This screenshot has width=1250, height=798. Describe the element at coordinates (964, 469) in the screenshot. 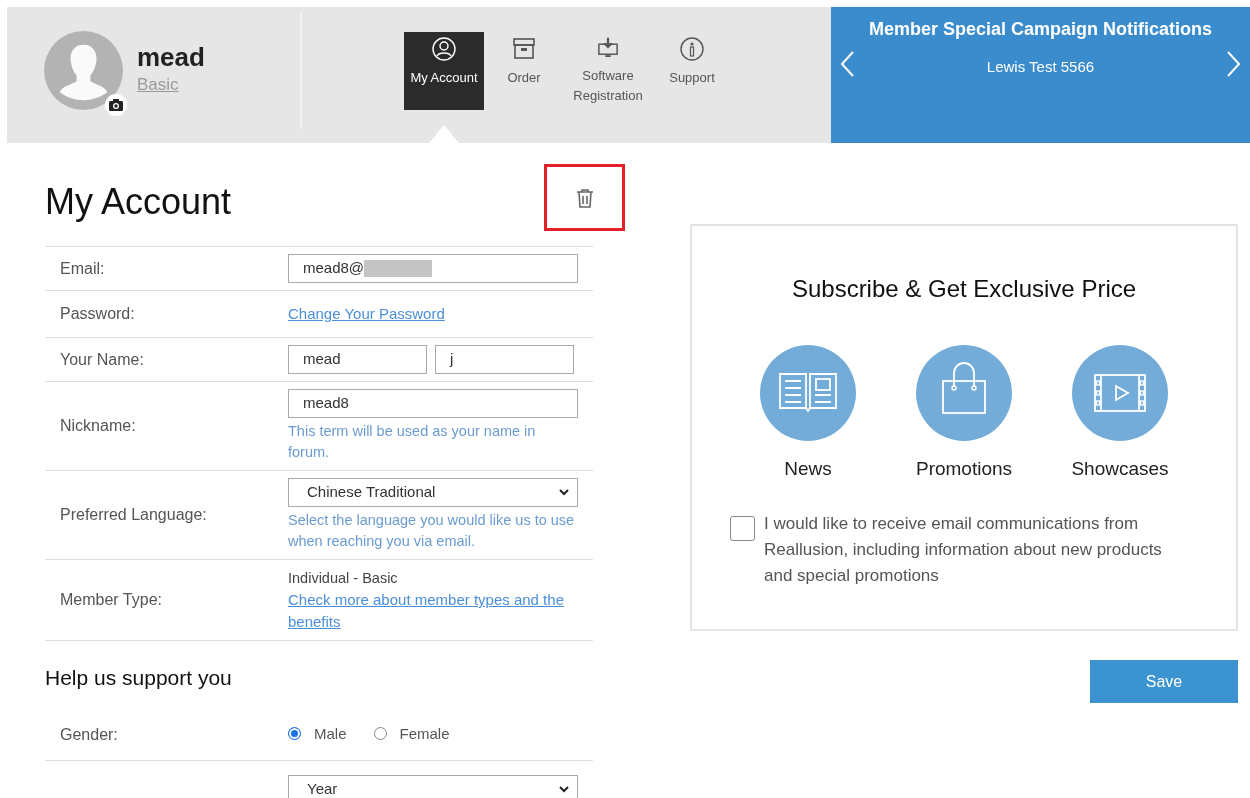

I see `topic-label: Promotions` at that location.